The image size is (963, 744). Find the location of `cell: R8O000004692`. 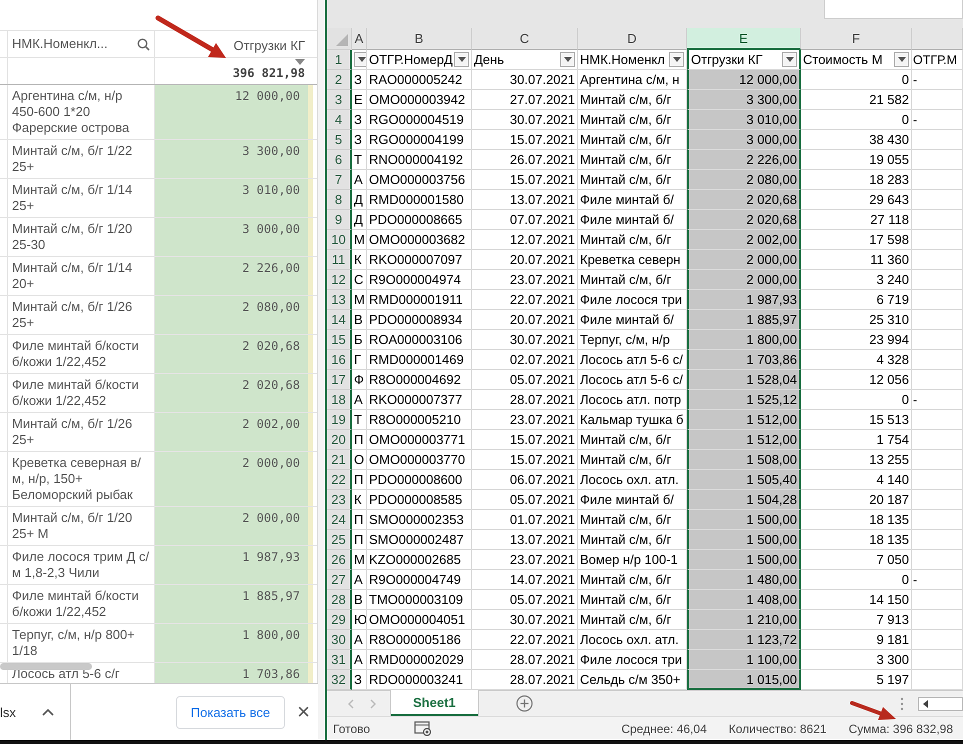

cell: R8O000004692 is located at coordinates (419, 380).